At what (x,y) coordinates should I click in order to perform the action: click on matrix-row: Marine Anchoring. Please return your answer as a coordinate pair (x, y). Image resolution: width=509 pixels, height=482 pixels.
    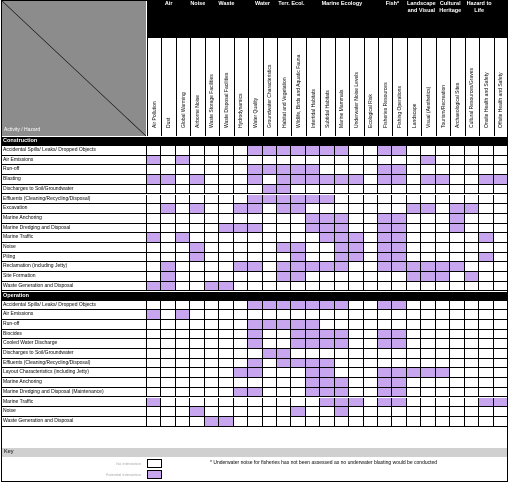
    Looking at the image, I should click on (254, 383).